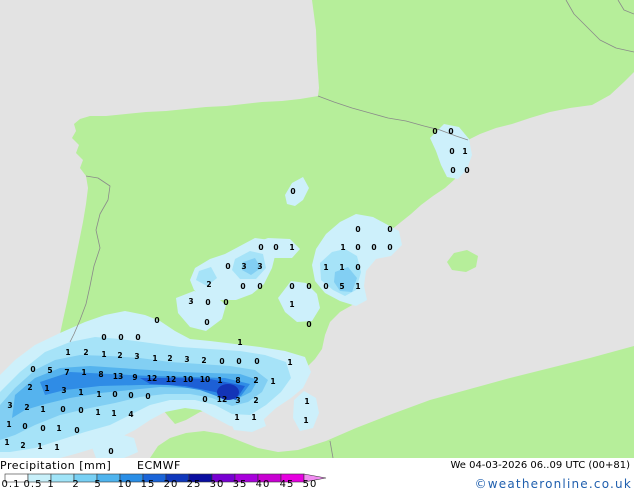 This screenshot has width=634, height=491. Describe the element at coordinates (540, 465) in the screenshot. I see `valid-time: We 04-03-2026 06..09 UTC (00+81)` at that location.